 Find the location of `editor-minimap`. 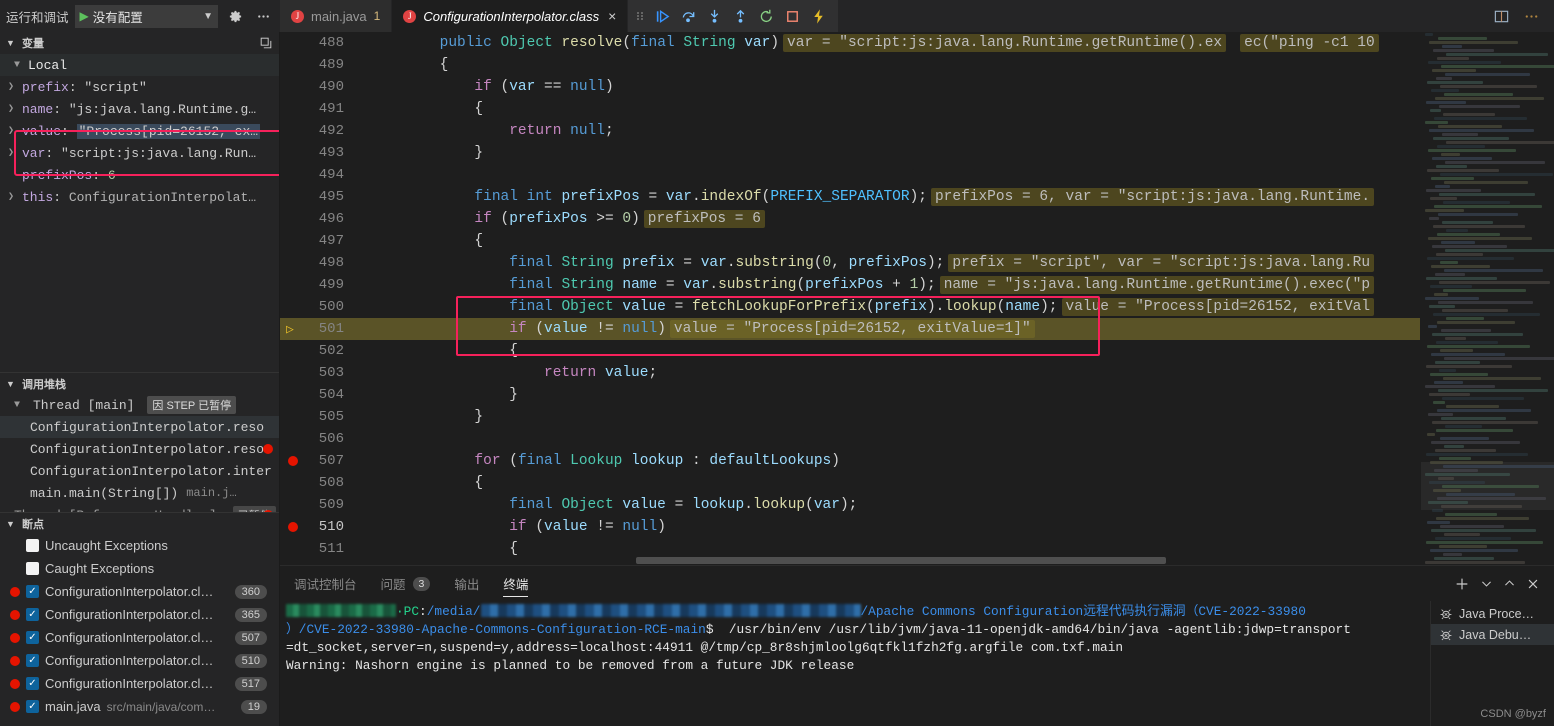

editor-minimap is located at coordinates (1487, 298).